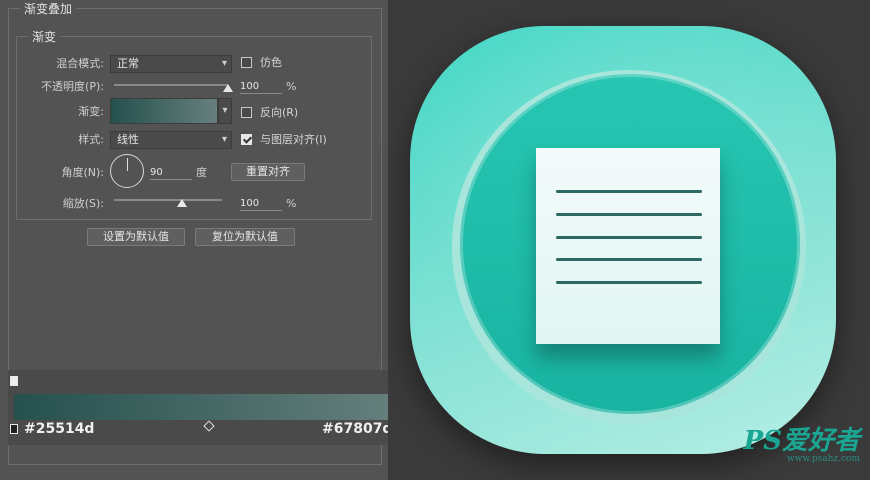  What do you see at coordinates (261, 87) in the screenshot?
I see `opacity-input: 100` at bounding box center [261, 87].